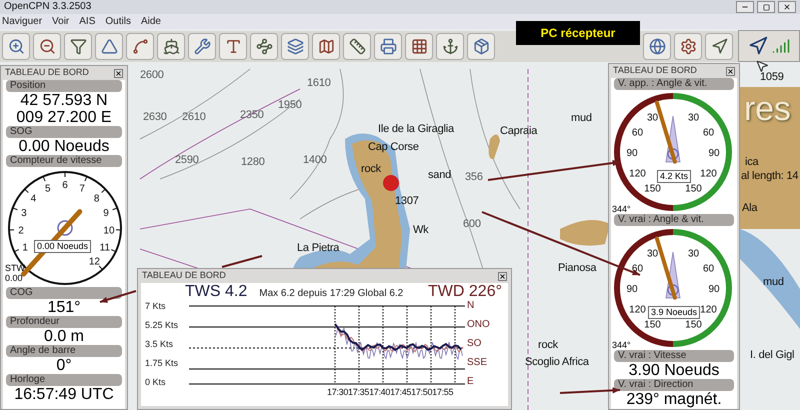  Describe the element at coordinates (48, 189) in the screenshot. I see `dial-number: 5` at that location.